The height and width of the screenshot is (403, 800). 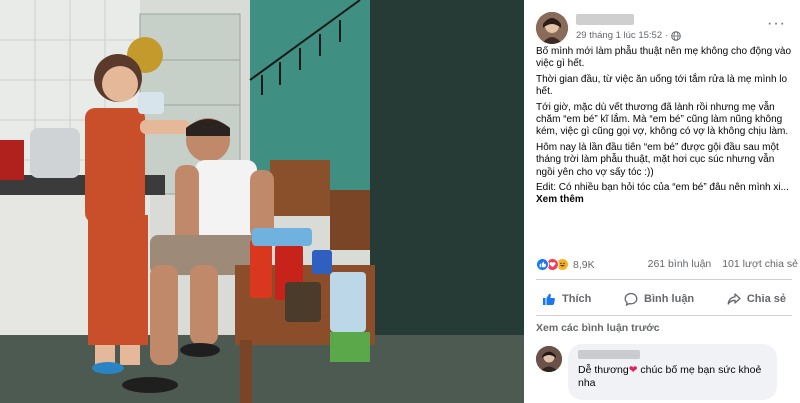 I want to click on share-label: Chia sẻ, so click(x=766, y=299).